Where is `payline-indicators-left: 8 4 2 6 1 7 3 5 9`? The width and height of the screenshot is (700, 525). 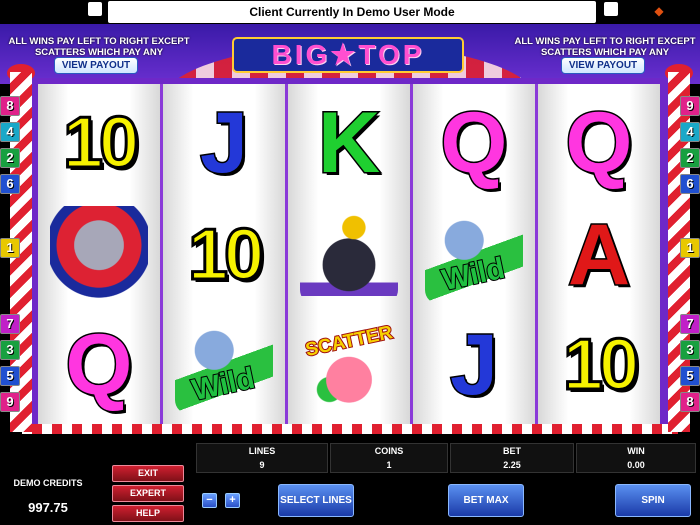
payline-indicators-left: 8 4 2 6 1 7 3 5 9 is located at coordinates (10, 261).